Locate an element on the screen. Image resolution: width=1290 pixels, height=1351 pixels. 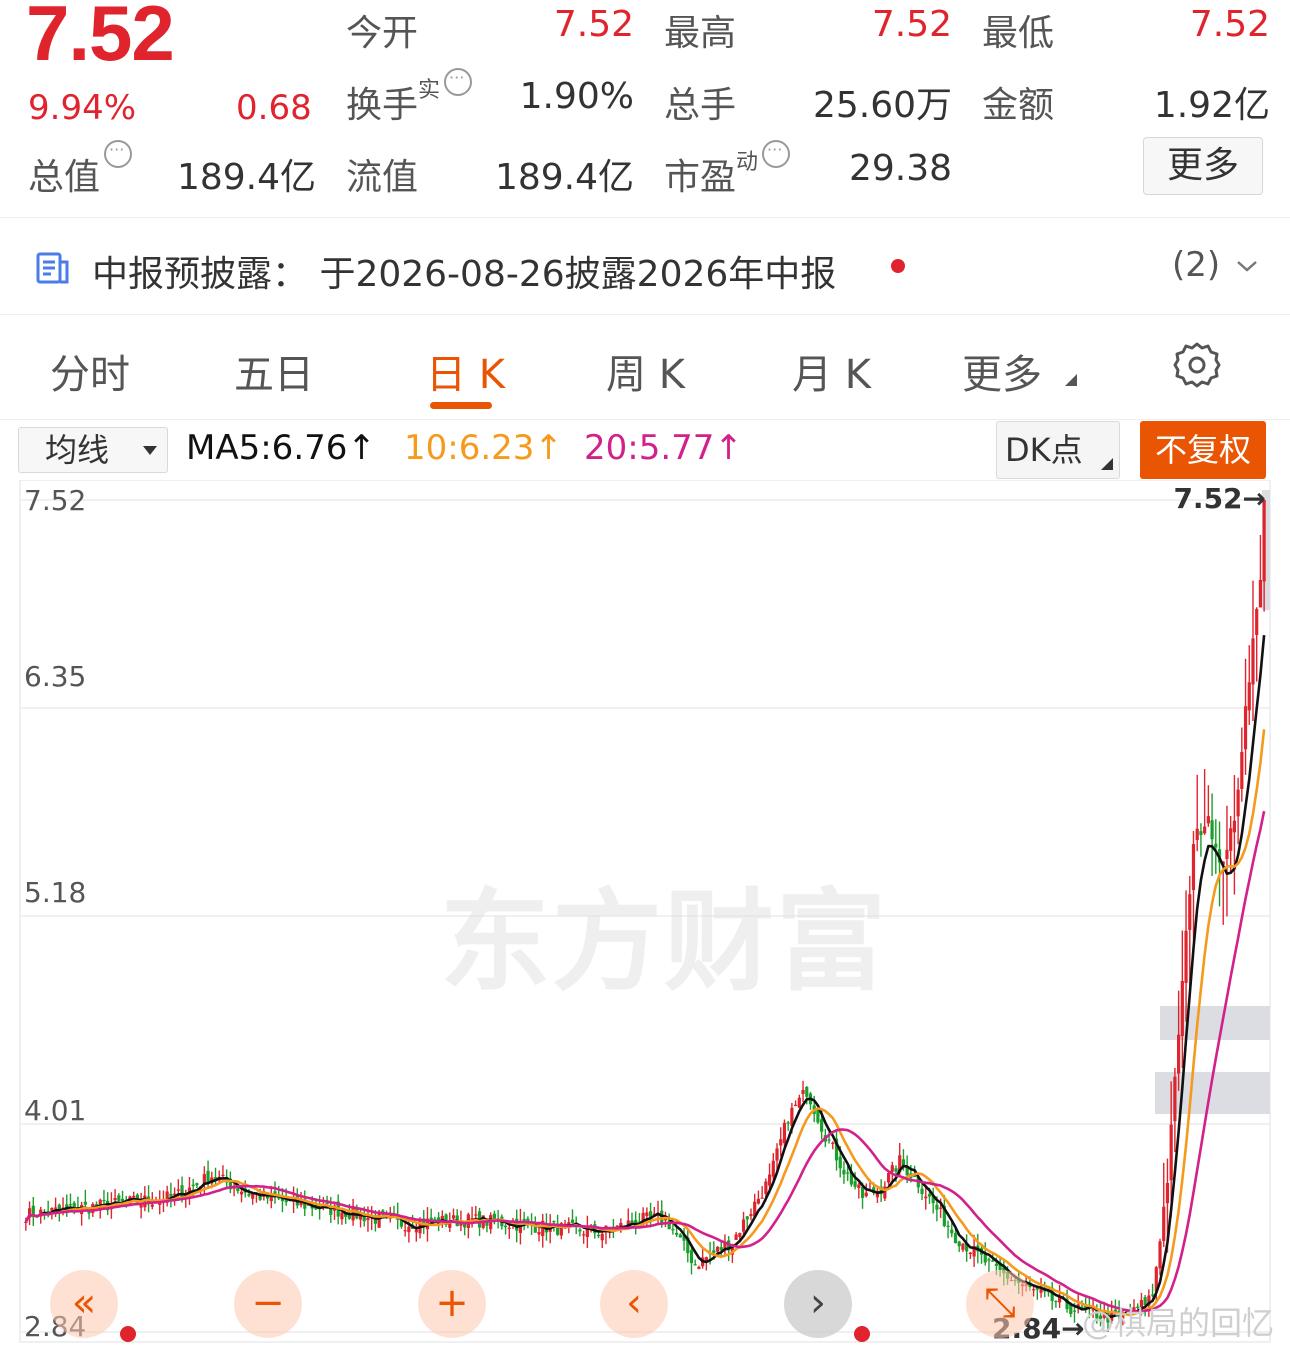
red-dot is located at coordinates (128, 1334).